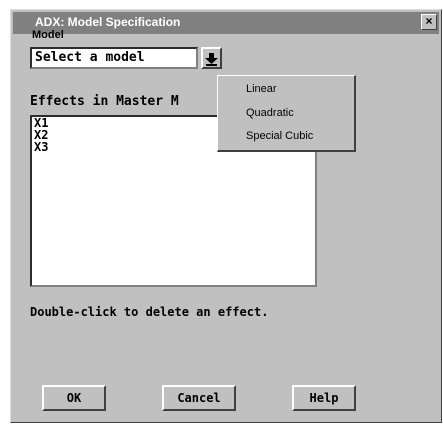 This screenshot has height=426, width=443. Describe the element at coordinates (270, 113) in the screenshot. I see `menu-item-quadratic: Quadratic` at that location.